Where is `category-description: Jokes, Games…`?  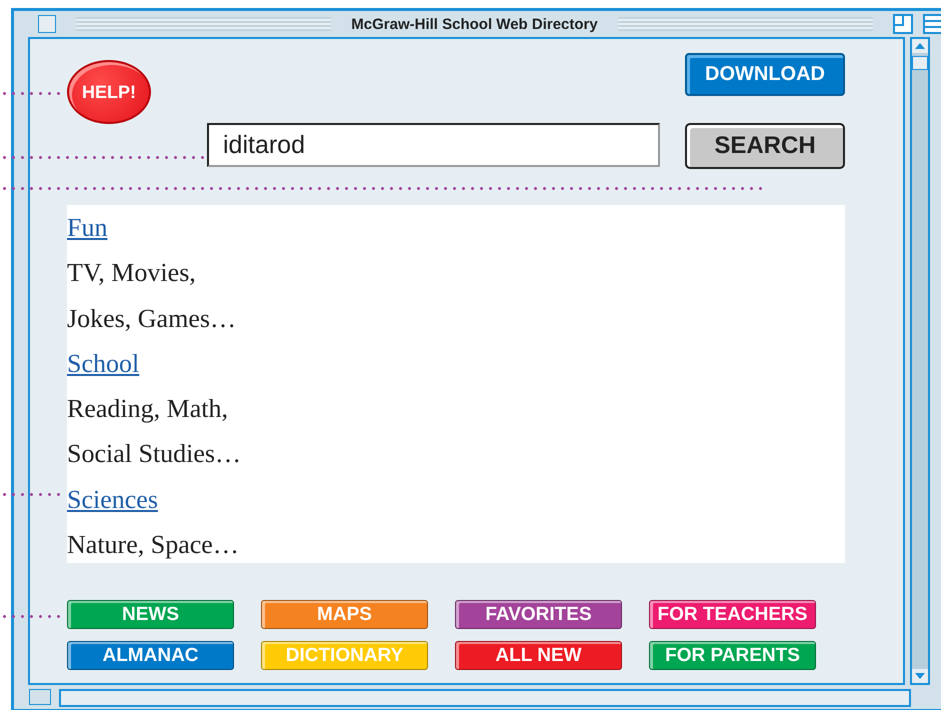 category-description: Jokes, Games… is located at coordinates (151, 318).